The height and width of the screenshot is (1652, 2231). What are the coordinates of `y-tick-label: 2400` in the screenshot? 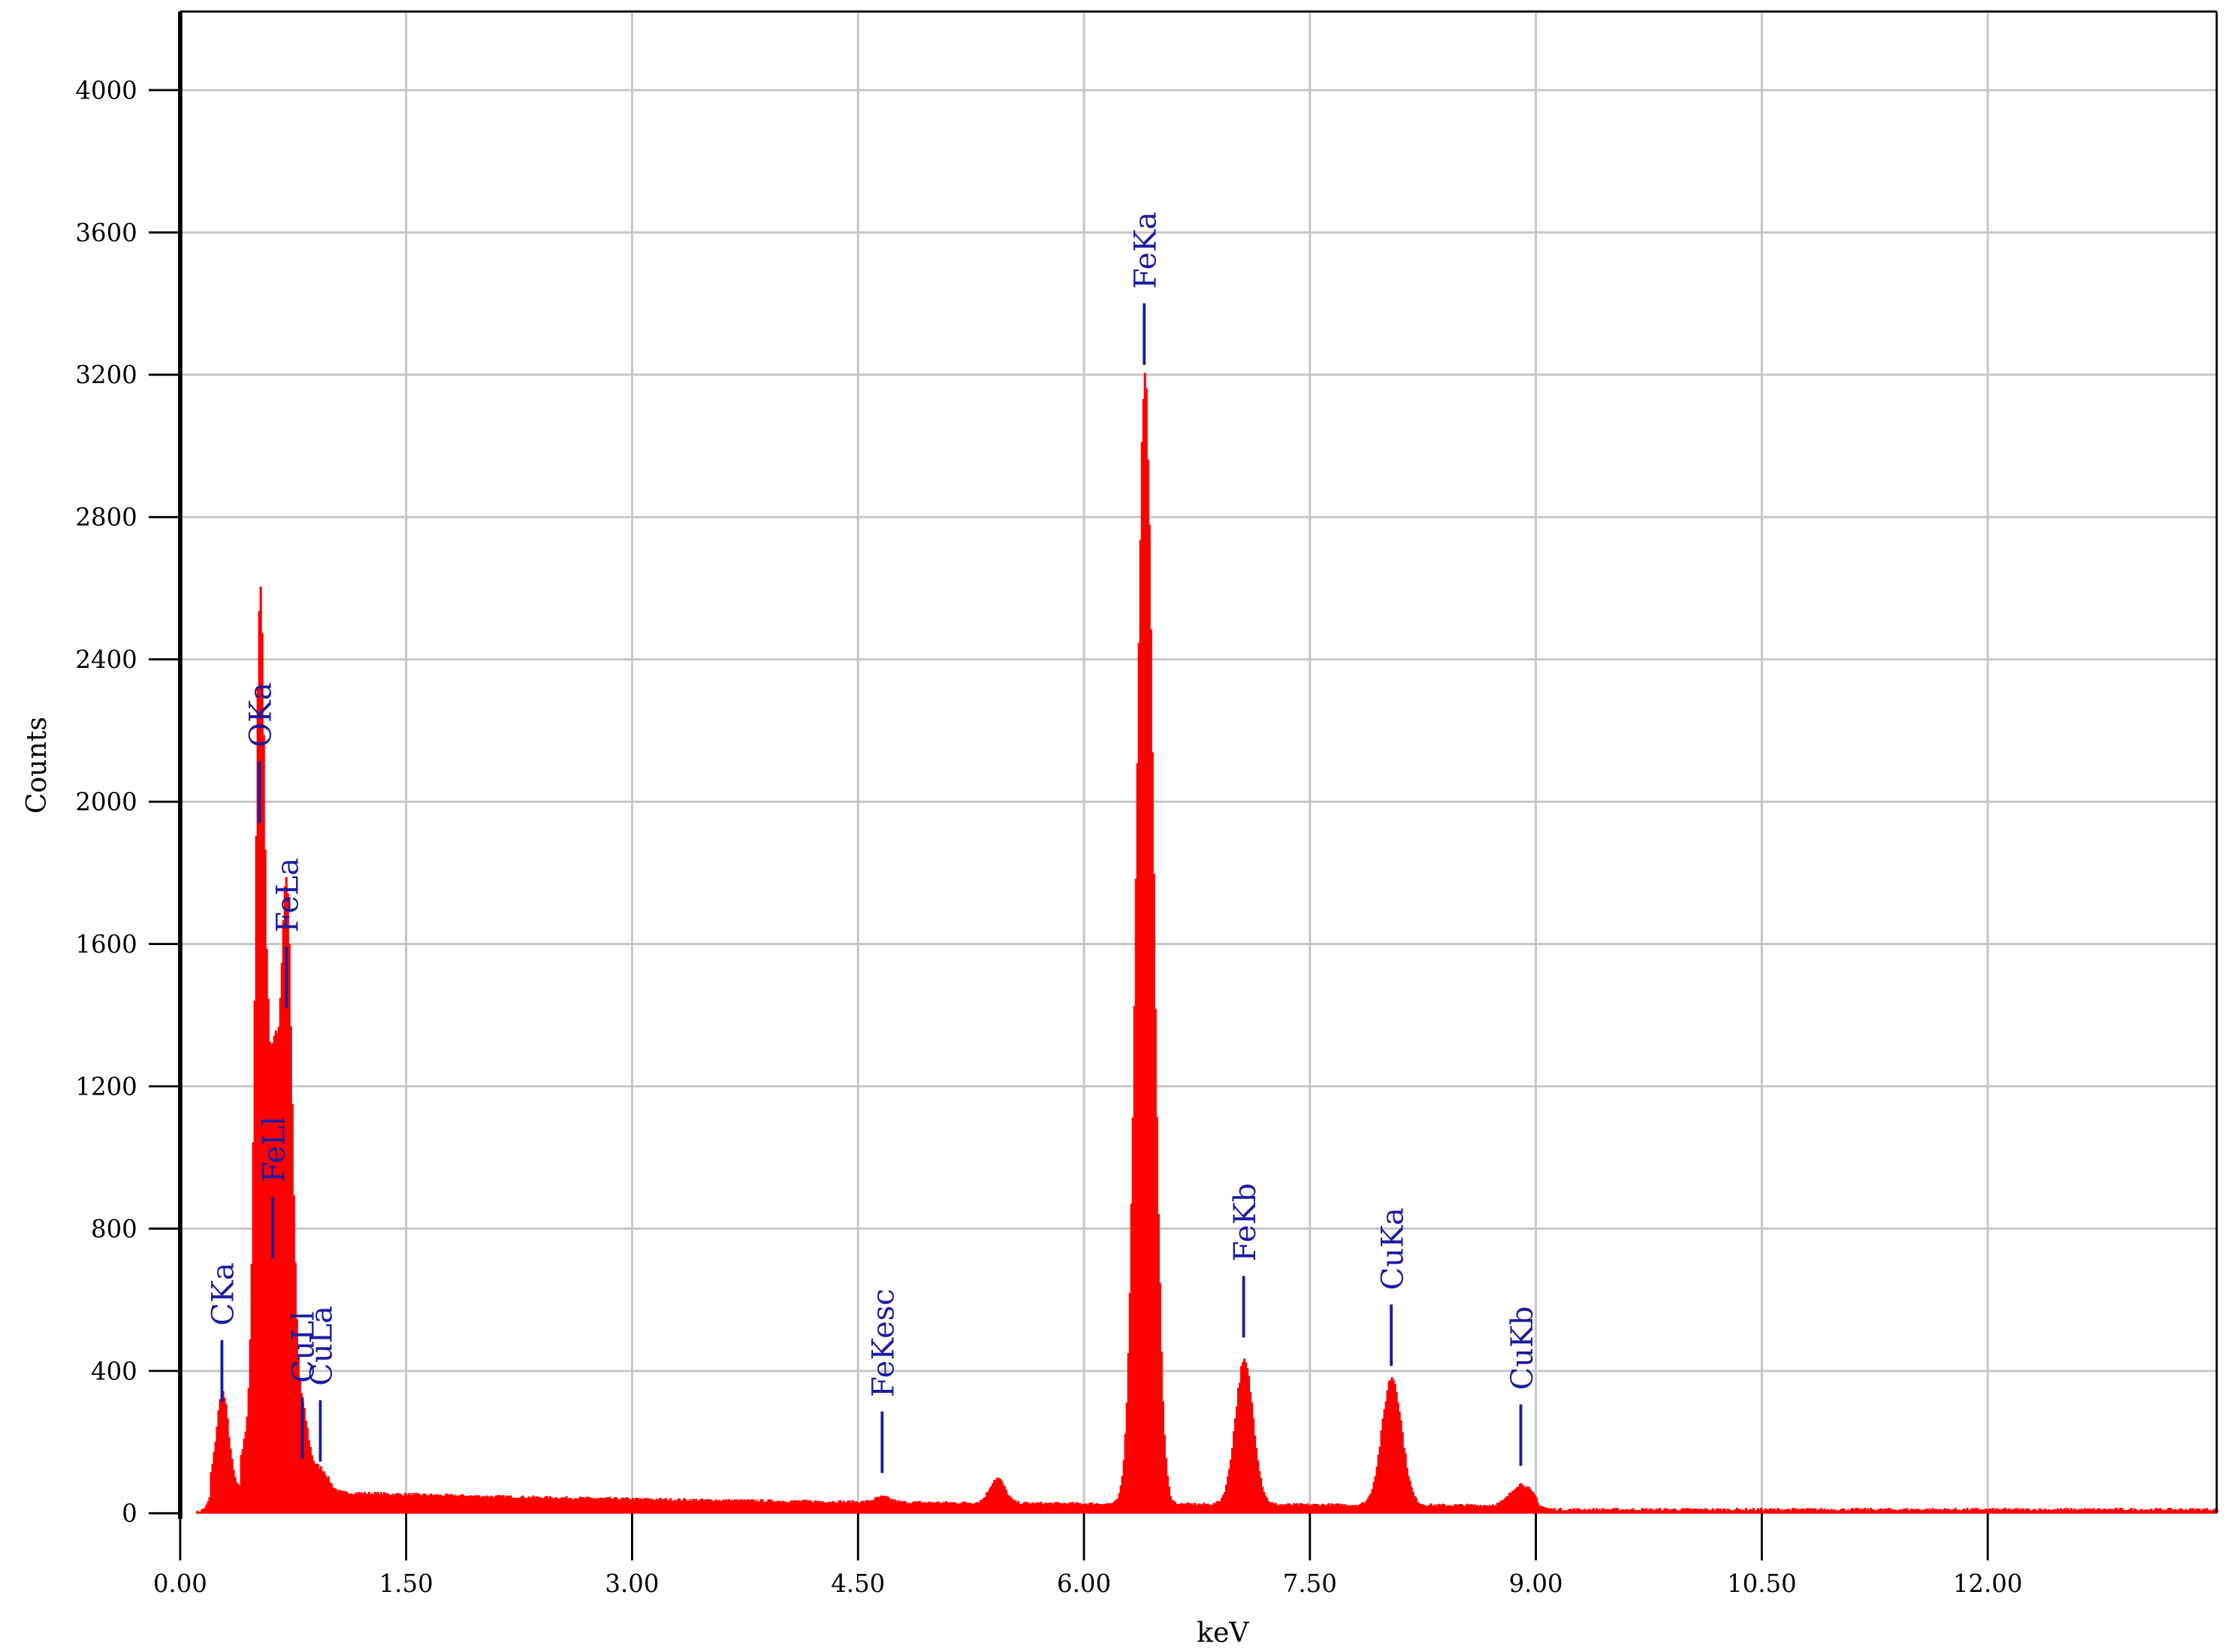 It's located at (106, 660).